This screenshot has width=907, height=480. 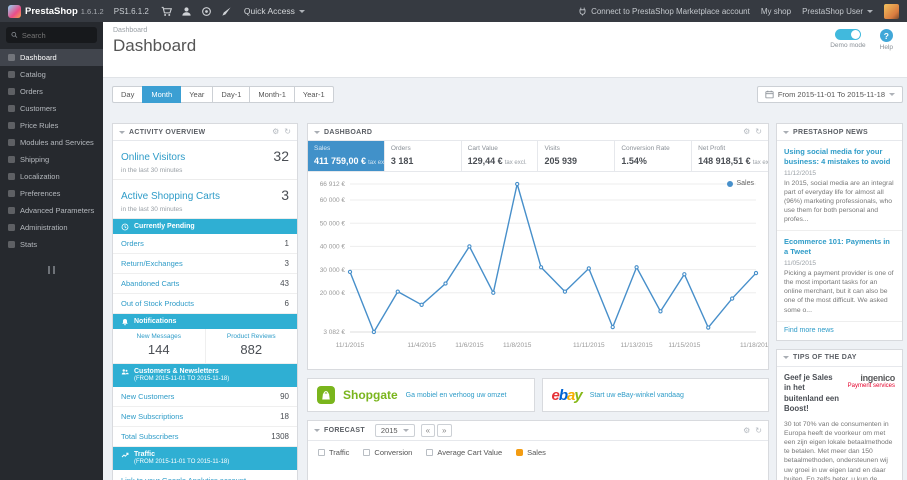 I want to click on product-reviews-cell: Product Reviews 882, so click(x=251, y=346).